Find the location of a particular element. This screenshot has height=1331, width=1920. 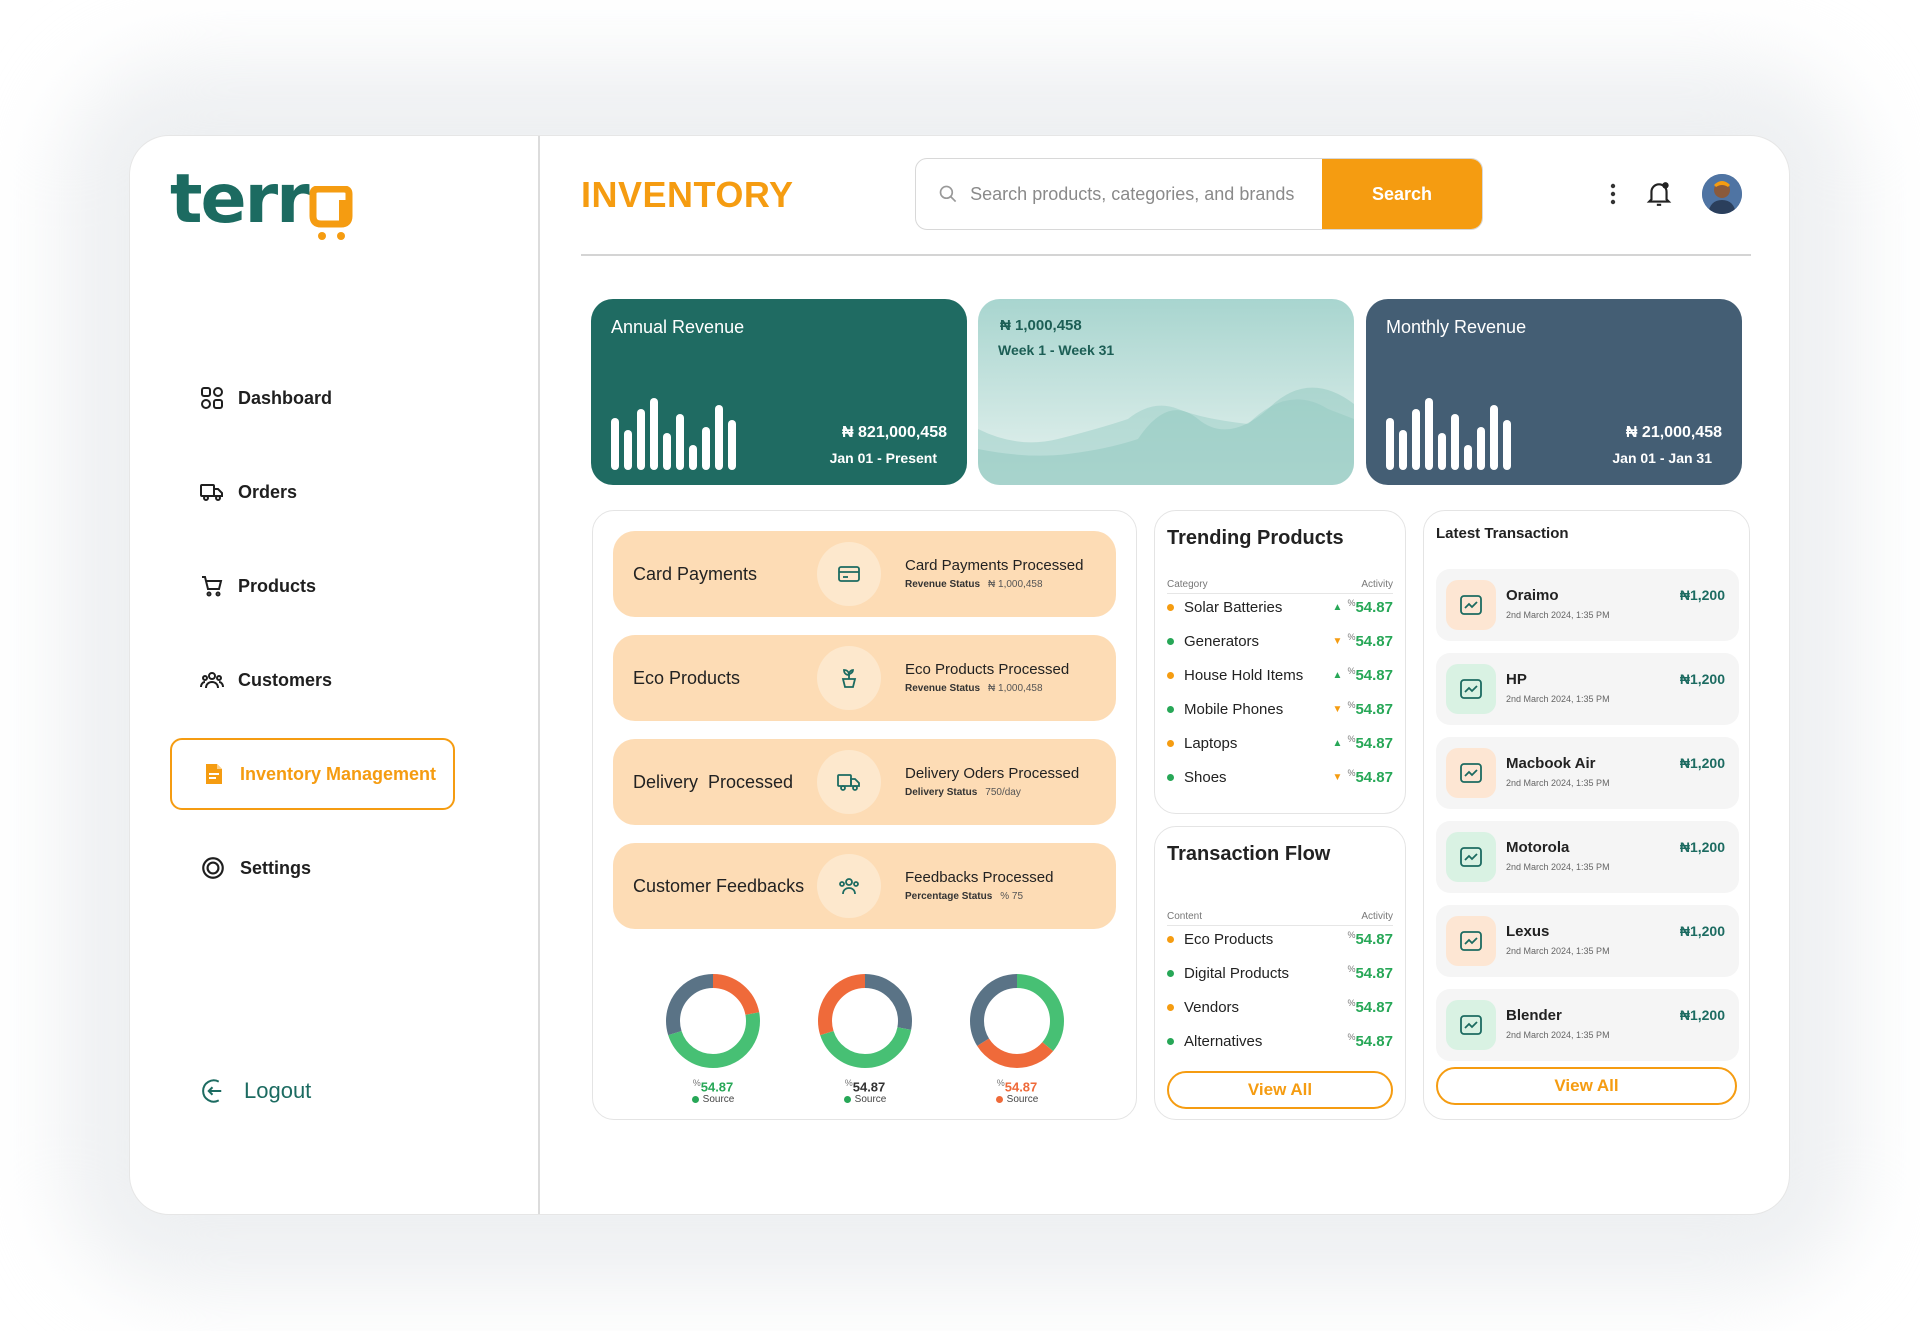

annual-revenue-amount: ₦ 821,000,458 is located at coordinates (894, 432).